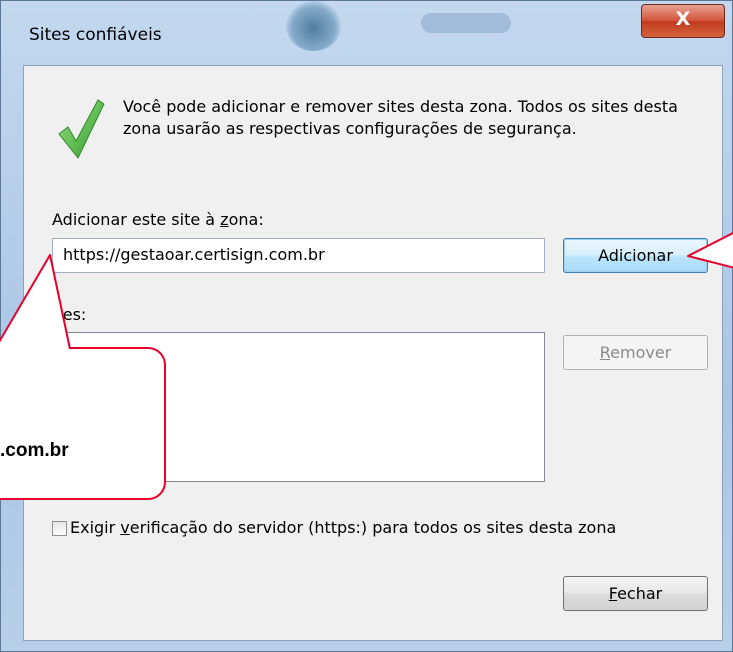 This screenshot has width=733, height=652. Describe the element at coordinates (34, 450) in the screenshot. I see `callout-text: .com.br` at that location.